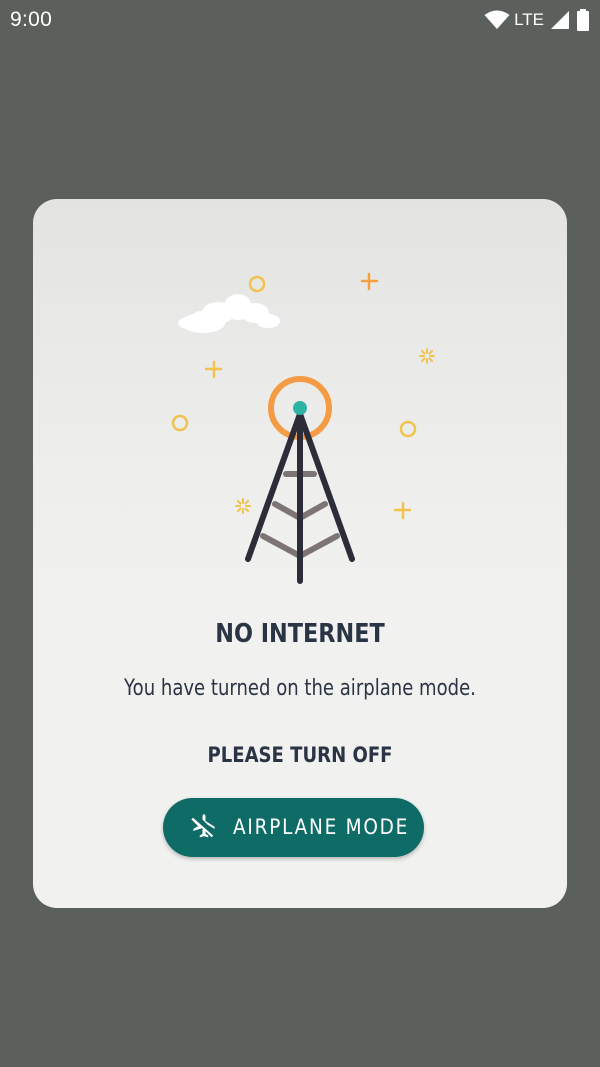 Image resolution: width=600 pixels, height=1067 pixels. Describe the element at coordinates (203, 826) in the screenshot. I see `airplane-off-icon` at that location.